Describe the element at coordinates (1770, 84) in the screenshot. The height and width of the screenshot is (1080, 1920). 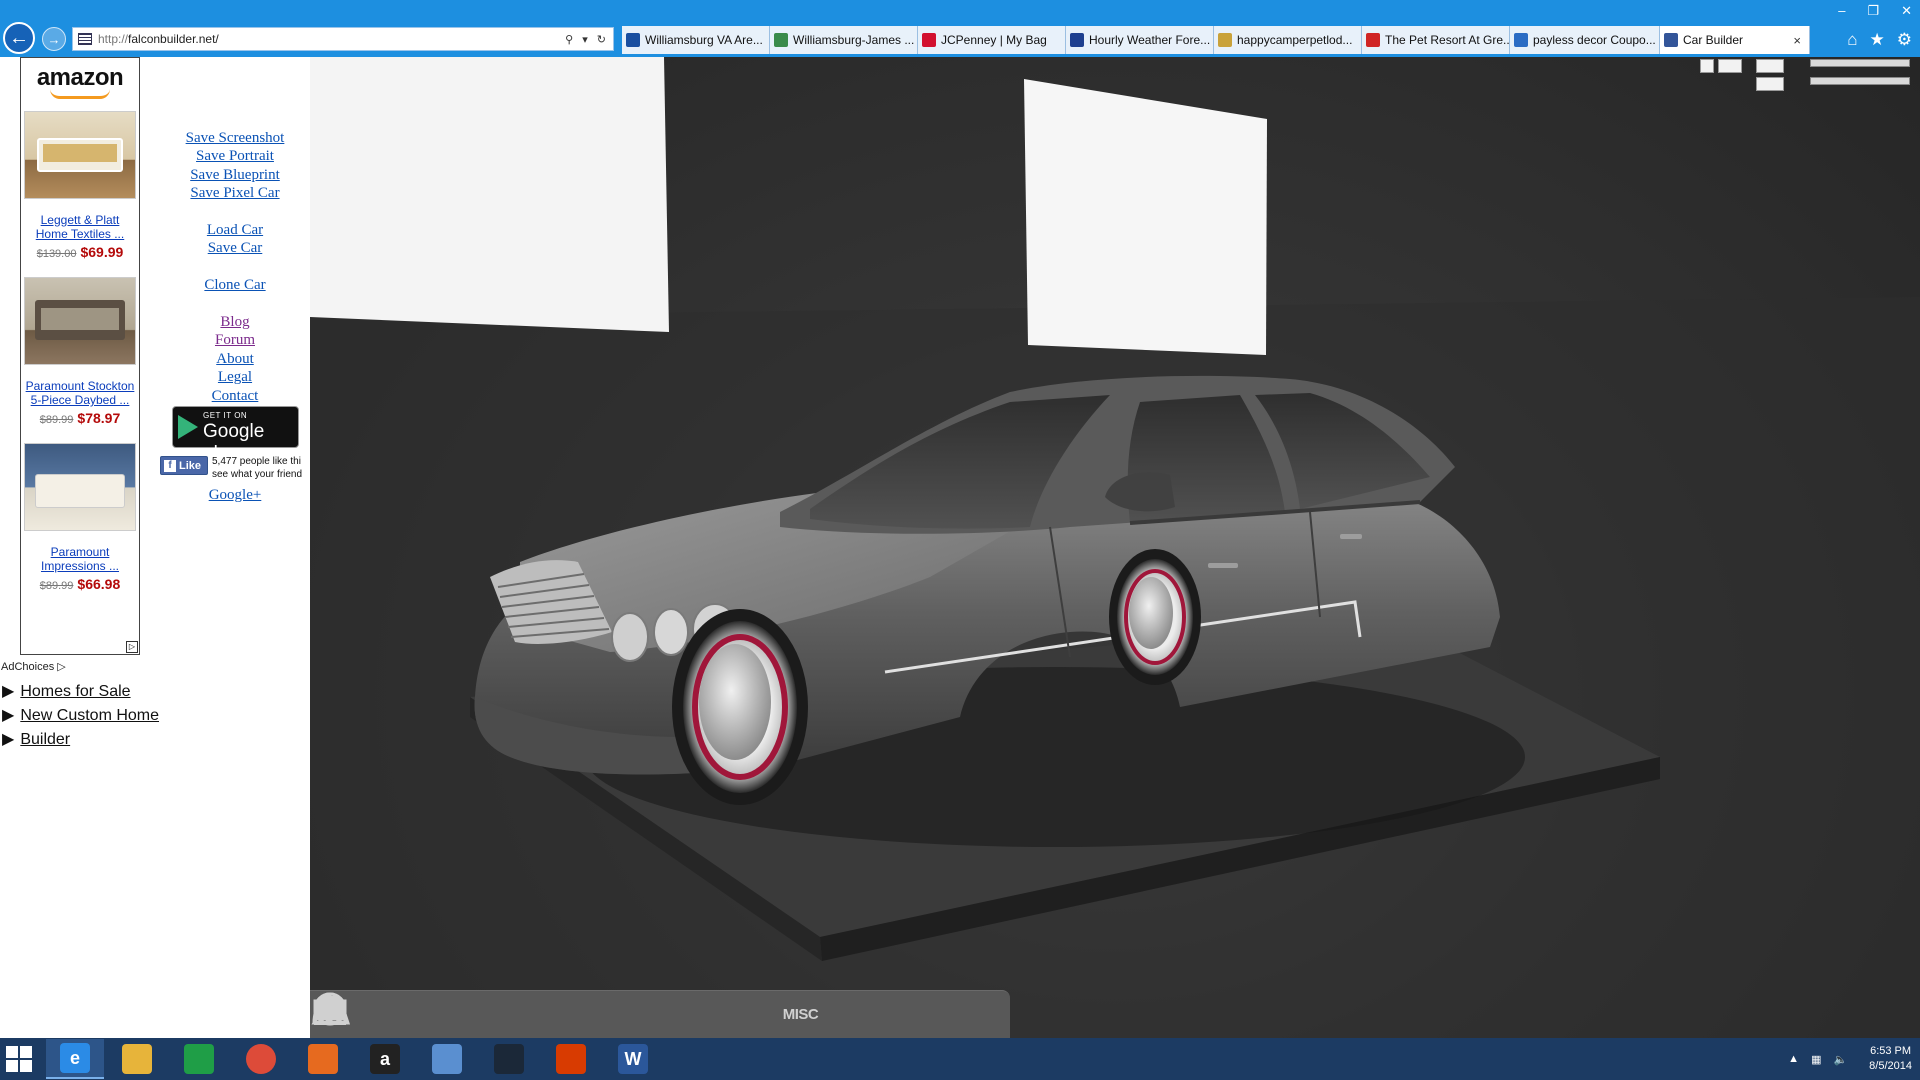
I see `car-front-view-icon` at that location.